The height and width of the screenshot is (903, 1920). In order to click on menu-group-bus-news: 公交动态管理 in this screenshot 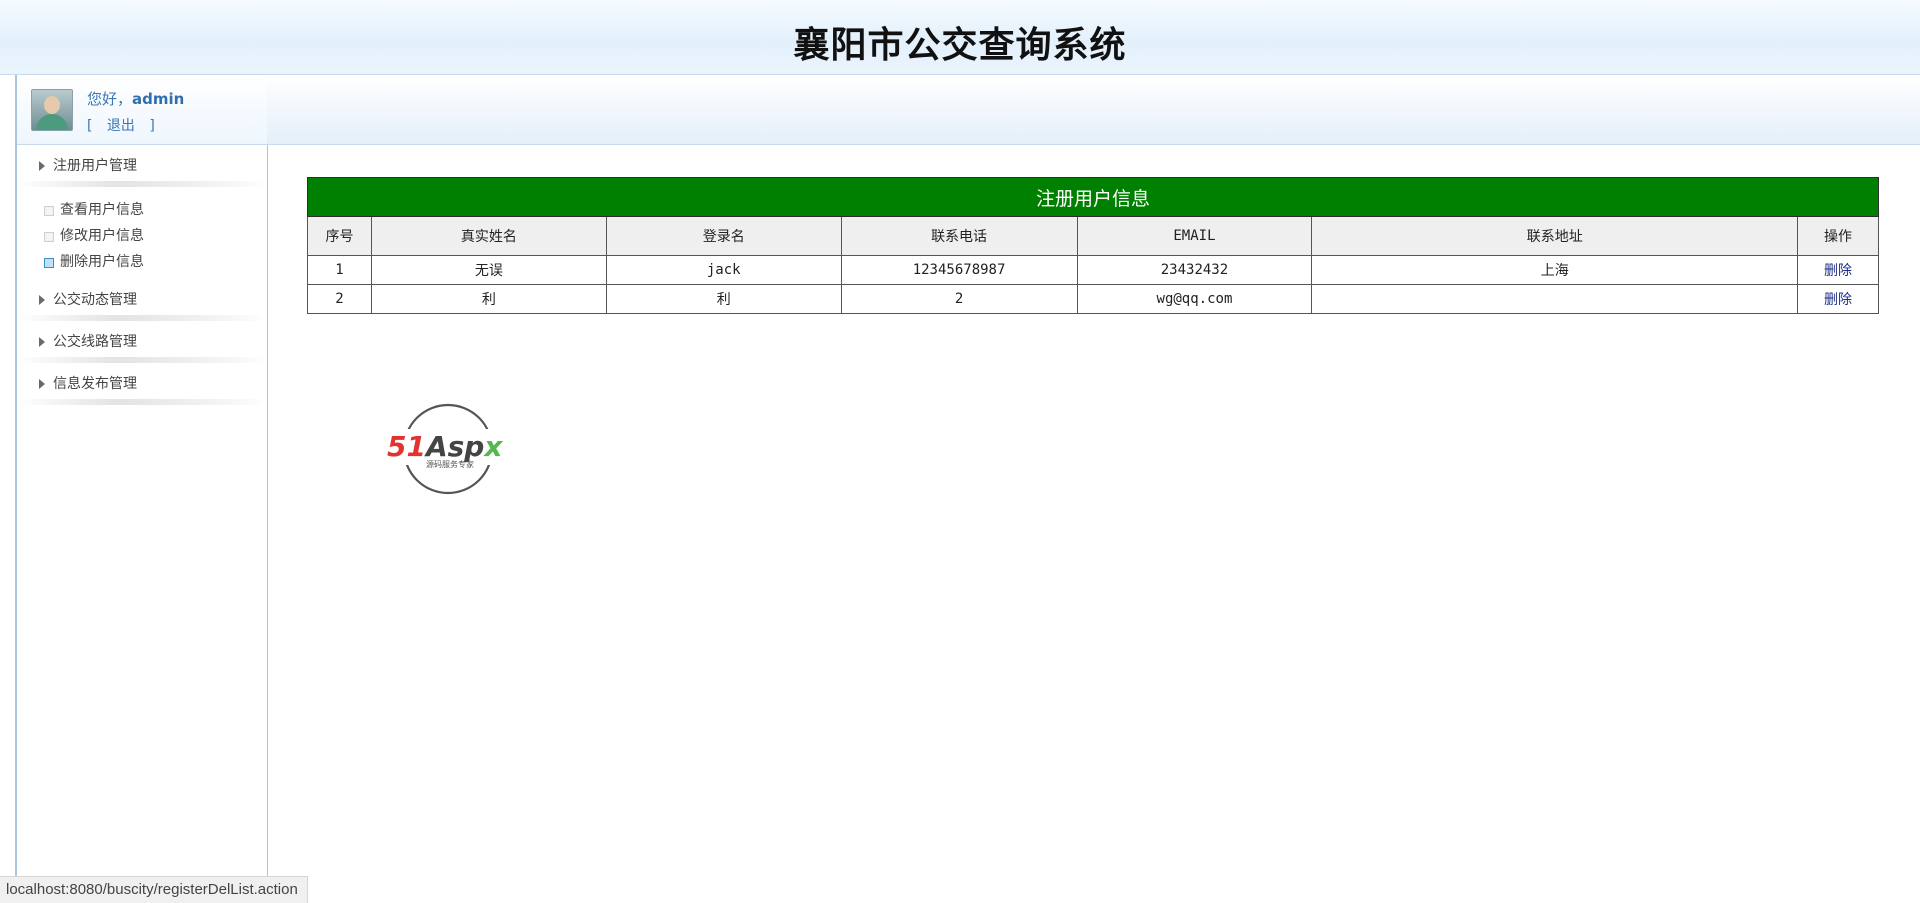, I will do `click(142, 300)`.